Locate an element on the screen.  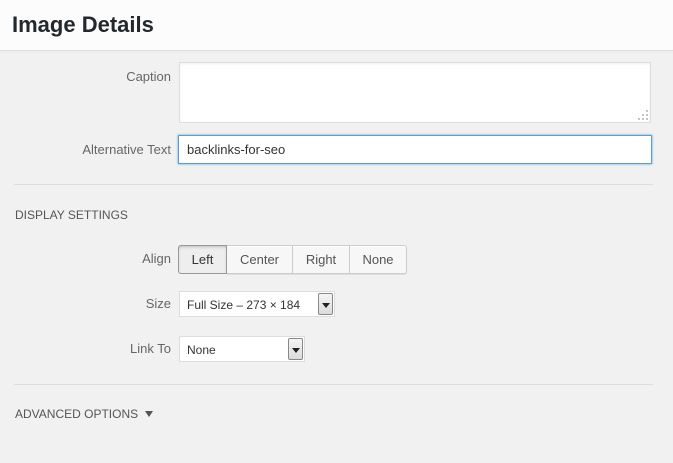
align-left-button: Left is located at coordinates (202, 259).